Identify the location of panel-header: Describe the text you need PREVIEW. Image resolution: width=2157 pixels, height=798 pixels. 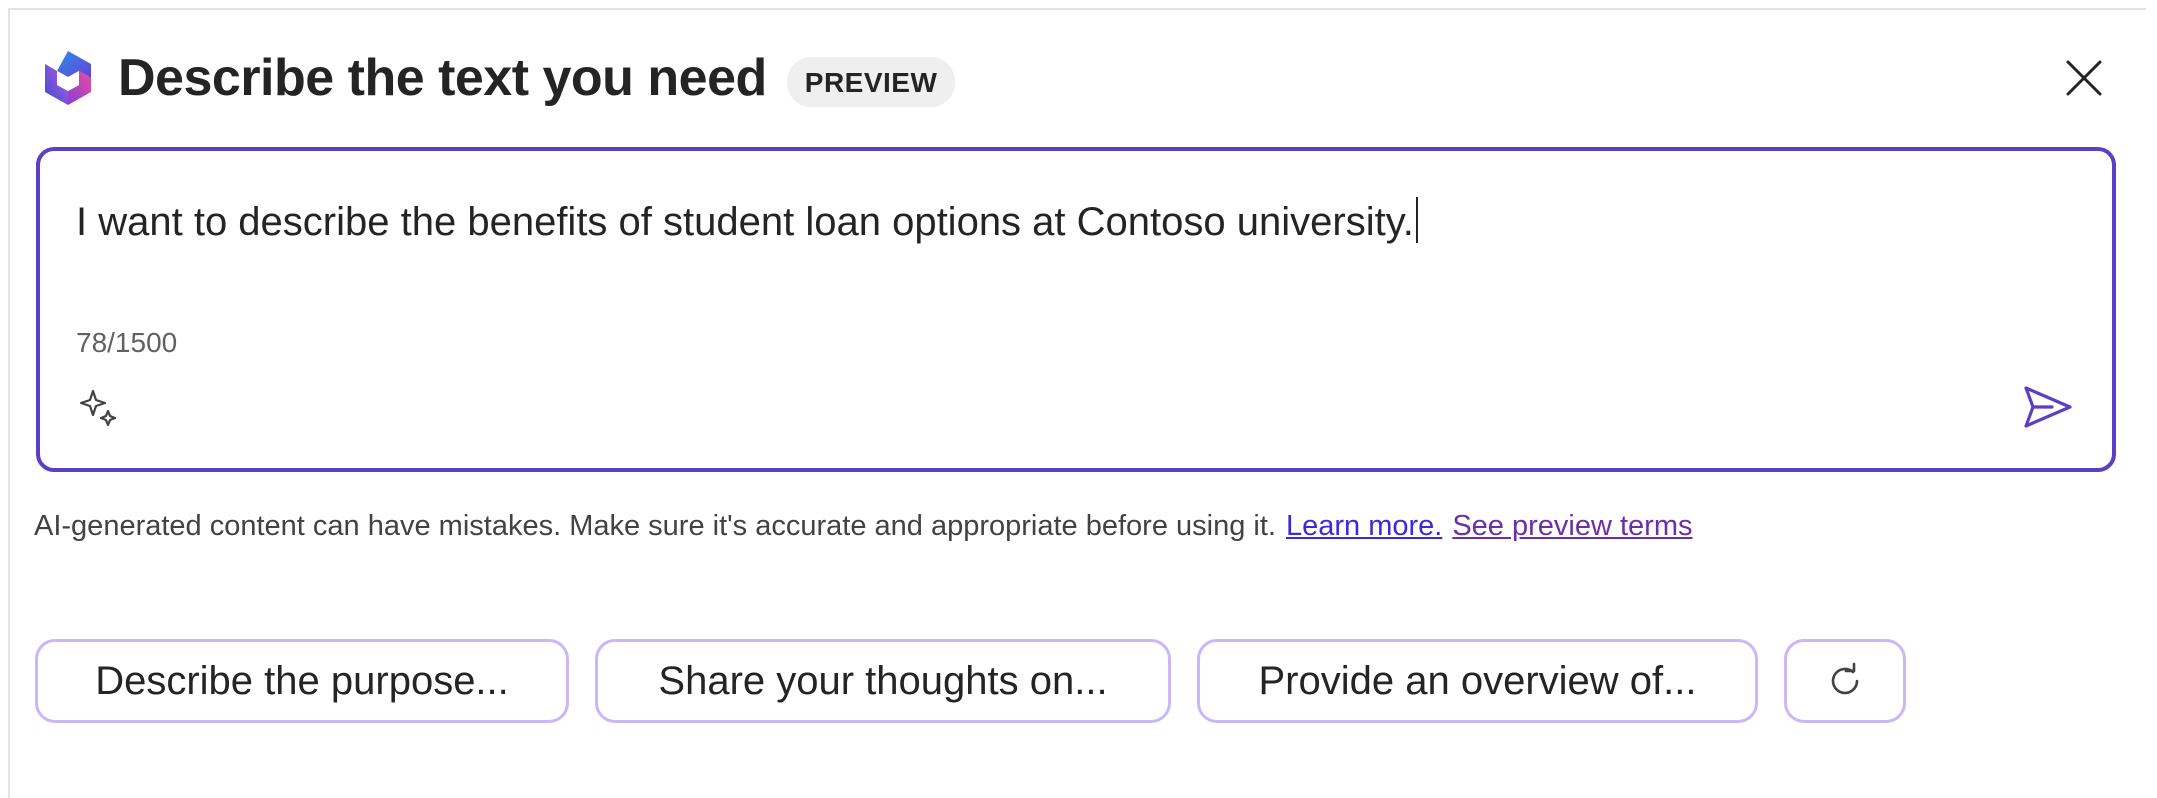
(496, 78).